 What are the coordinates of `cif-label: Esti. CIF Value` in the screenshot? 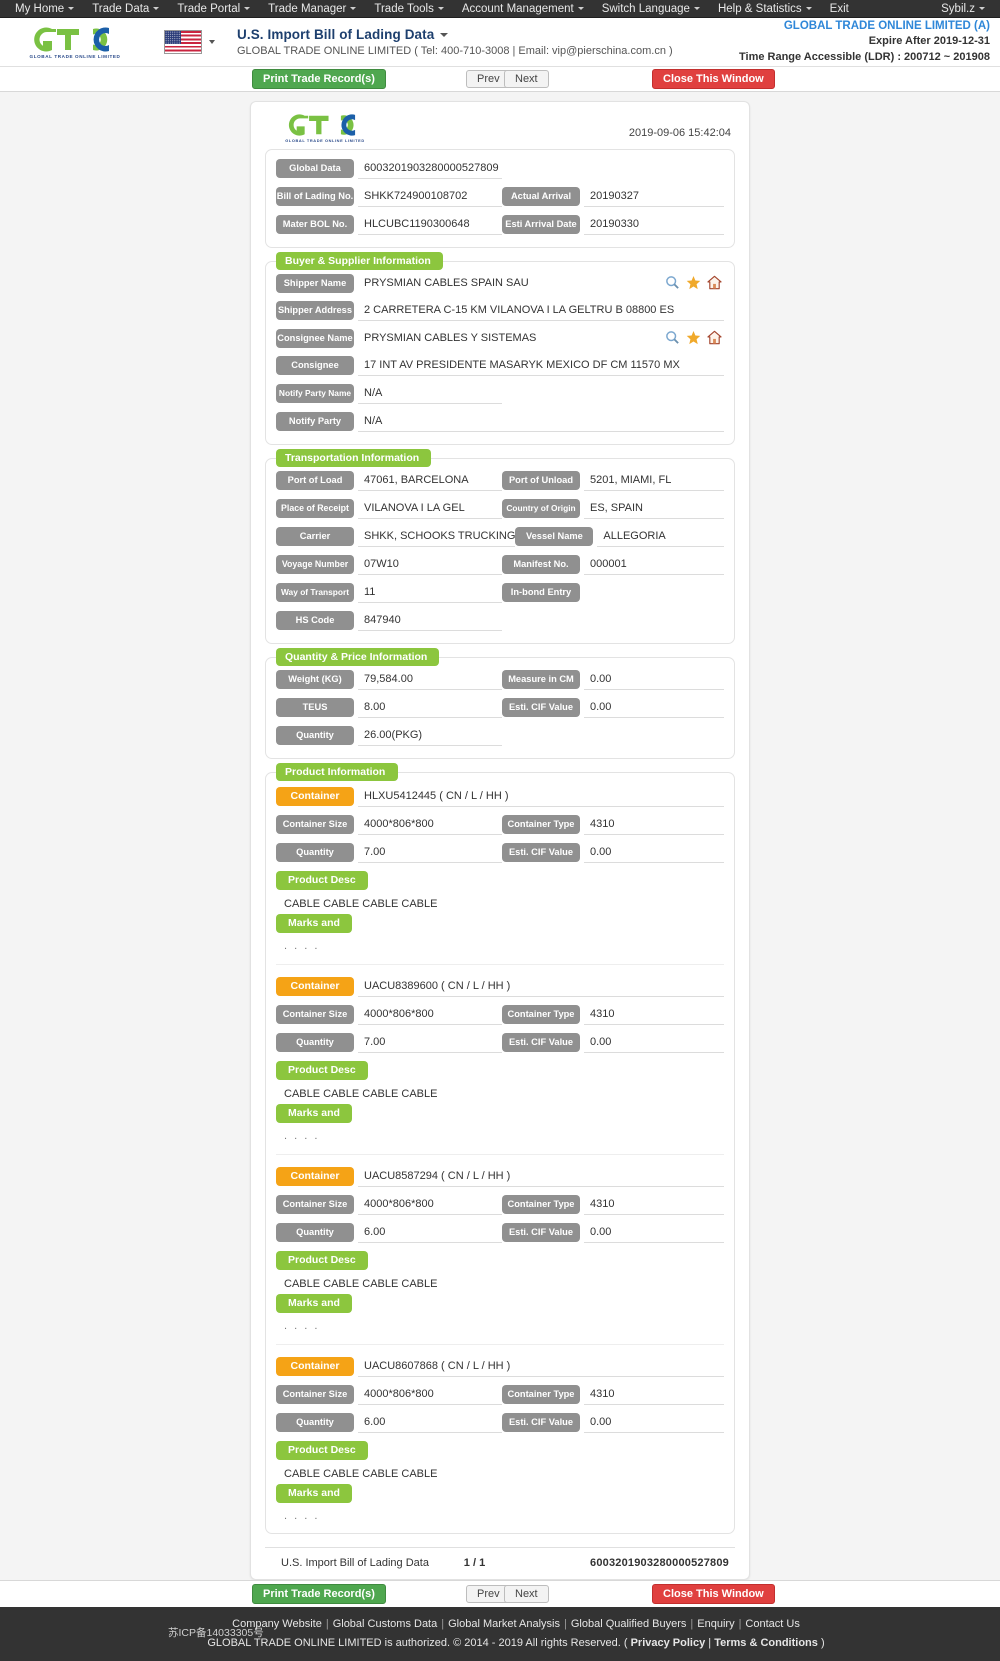 It's located at (541, 707).